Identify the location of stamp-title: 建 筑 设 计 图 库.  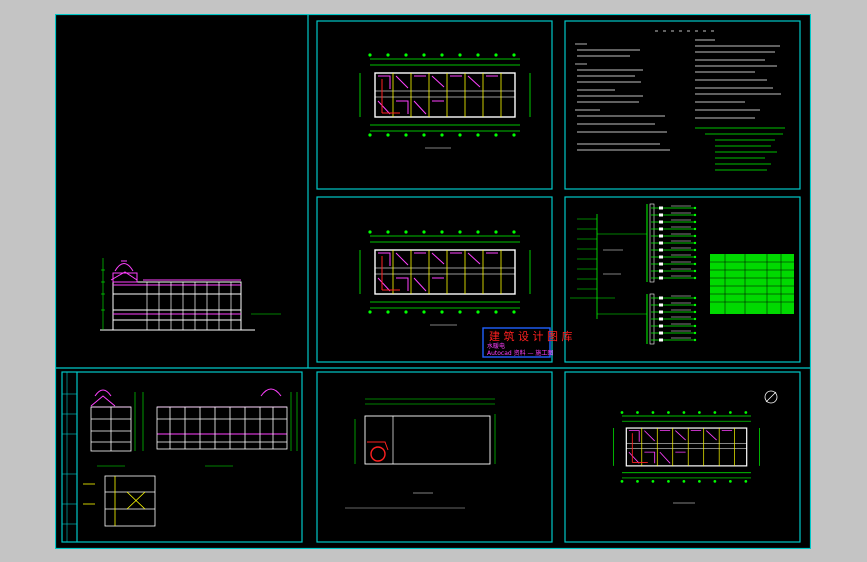
(530, 336).